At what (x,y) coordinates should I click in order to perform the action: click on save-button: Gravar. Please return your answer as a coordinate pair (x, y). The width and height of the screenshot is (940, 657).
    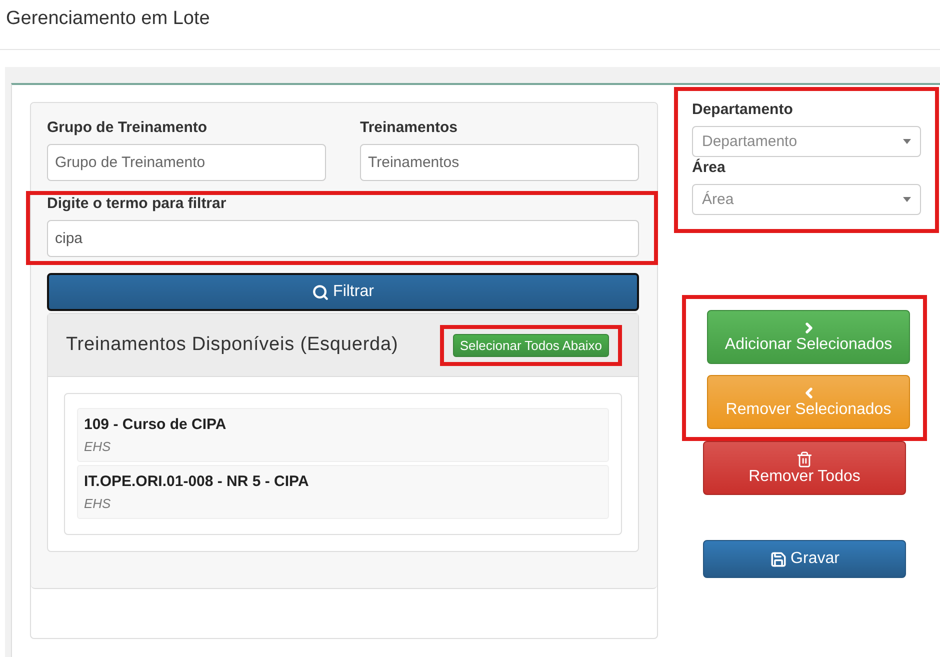
    Looking at the image, I should click on (804, 559).